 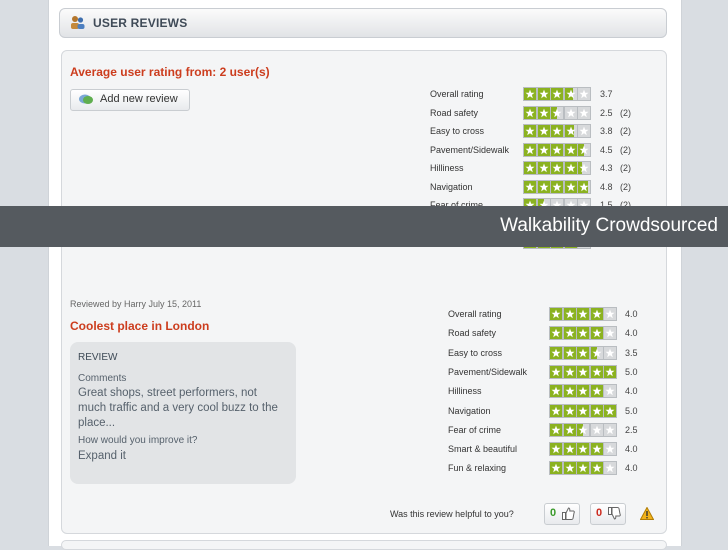 I want to click on rating-value: 4.3, so click(x=606, y=168).